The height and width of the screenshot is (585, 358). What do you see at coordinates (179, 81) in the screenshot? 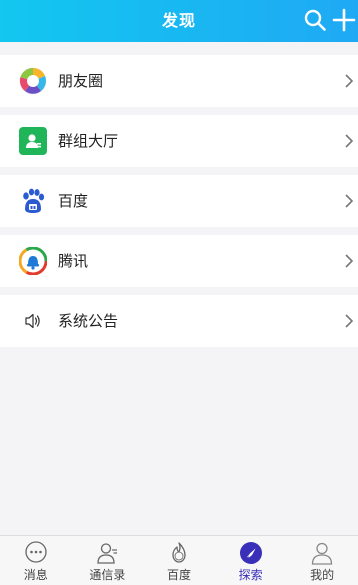
I see `list-item-moments: 朋友圈` at bounding box center [179, 81].